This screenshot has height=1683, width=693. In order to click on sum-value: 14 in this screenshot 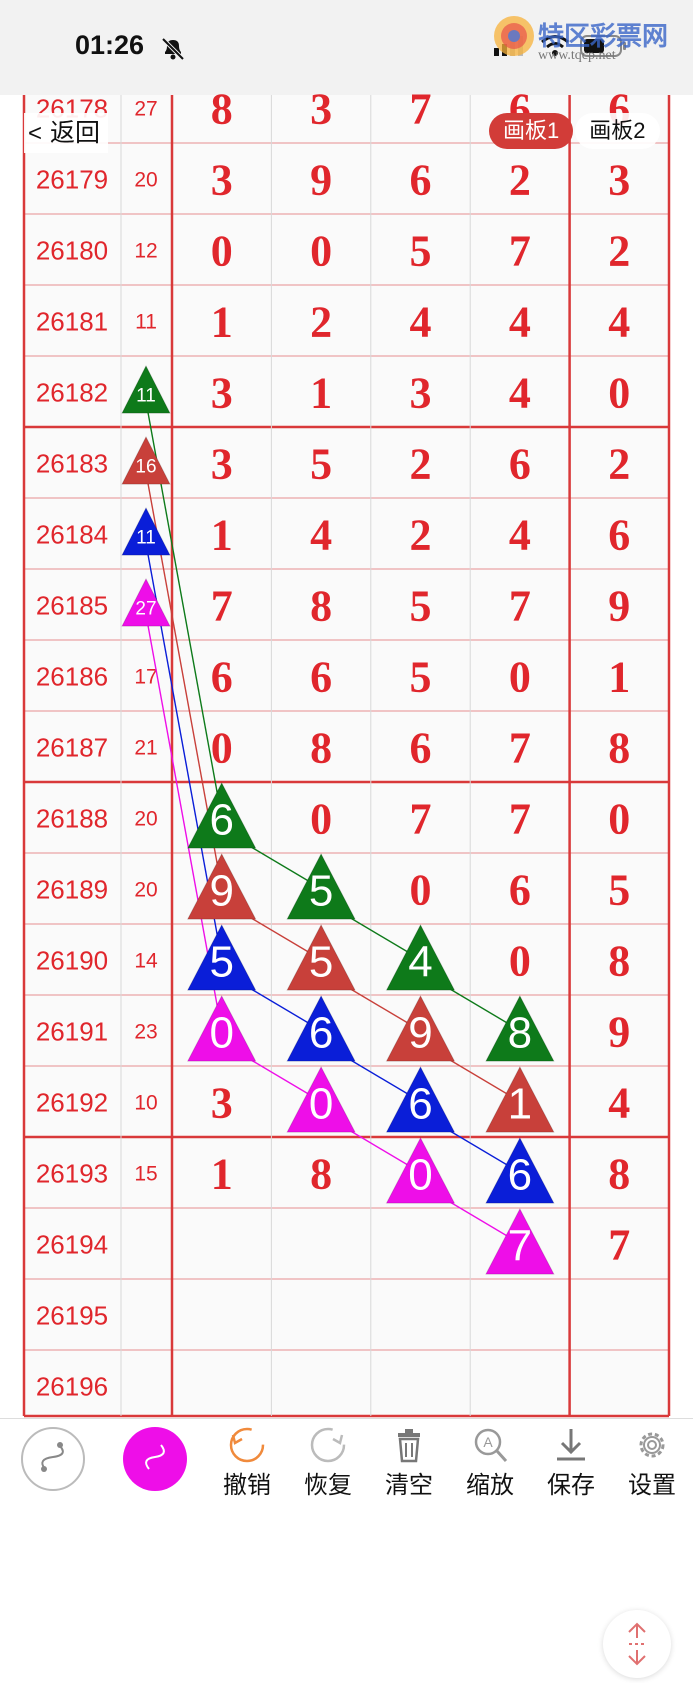, I will do `click(146, 961)`.